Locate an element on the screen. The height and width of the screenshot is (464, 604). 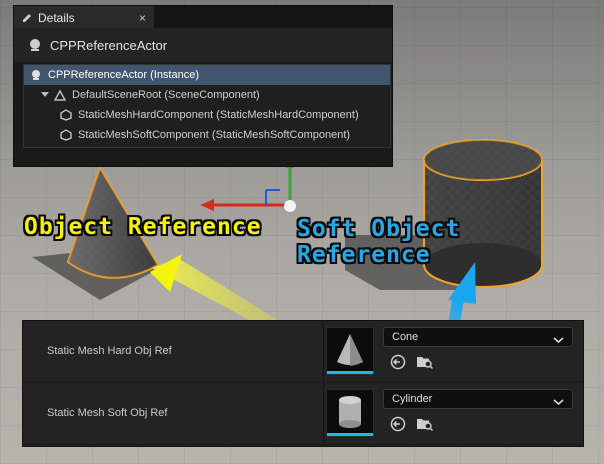
tree-row-default-scene-root: DefaultSceneRoot (SceneComponent) is located at coordinates (207, 95).